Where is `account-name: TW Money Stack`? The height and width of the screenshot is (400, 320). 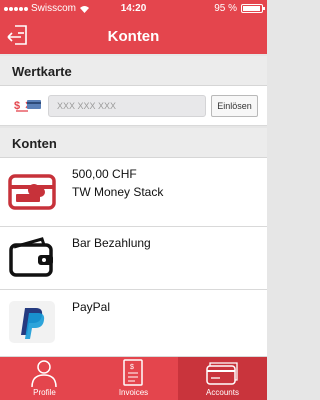 account-name: TW Money Stack is located at coordinates (118, 192).